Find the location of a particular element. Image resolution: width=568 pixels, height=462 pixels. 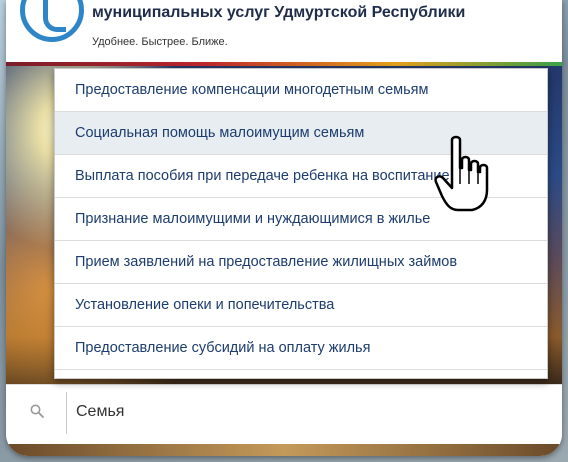

suggestion-item-partial is located at coordinates (301, 374).